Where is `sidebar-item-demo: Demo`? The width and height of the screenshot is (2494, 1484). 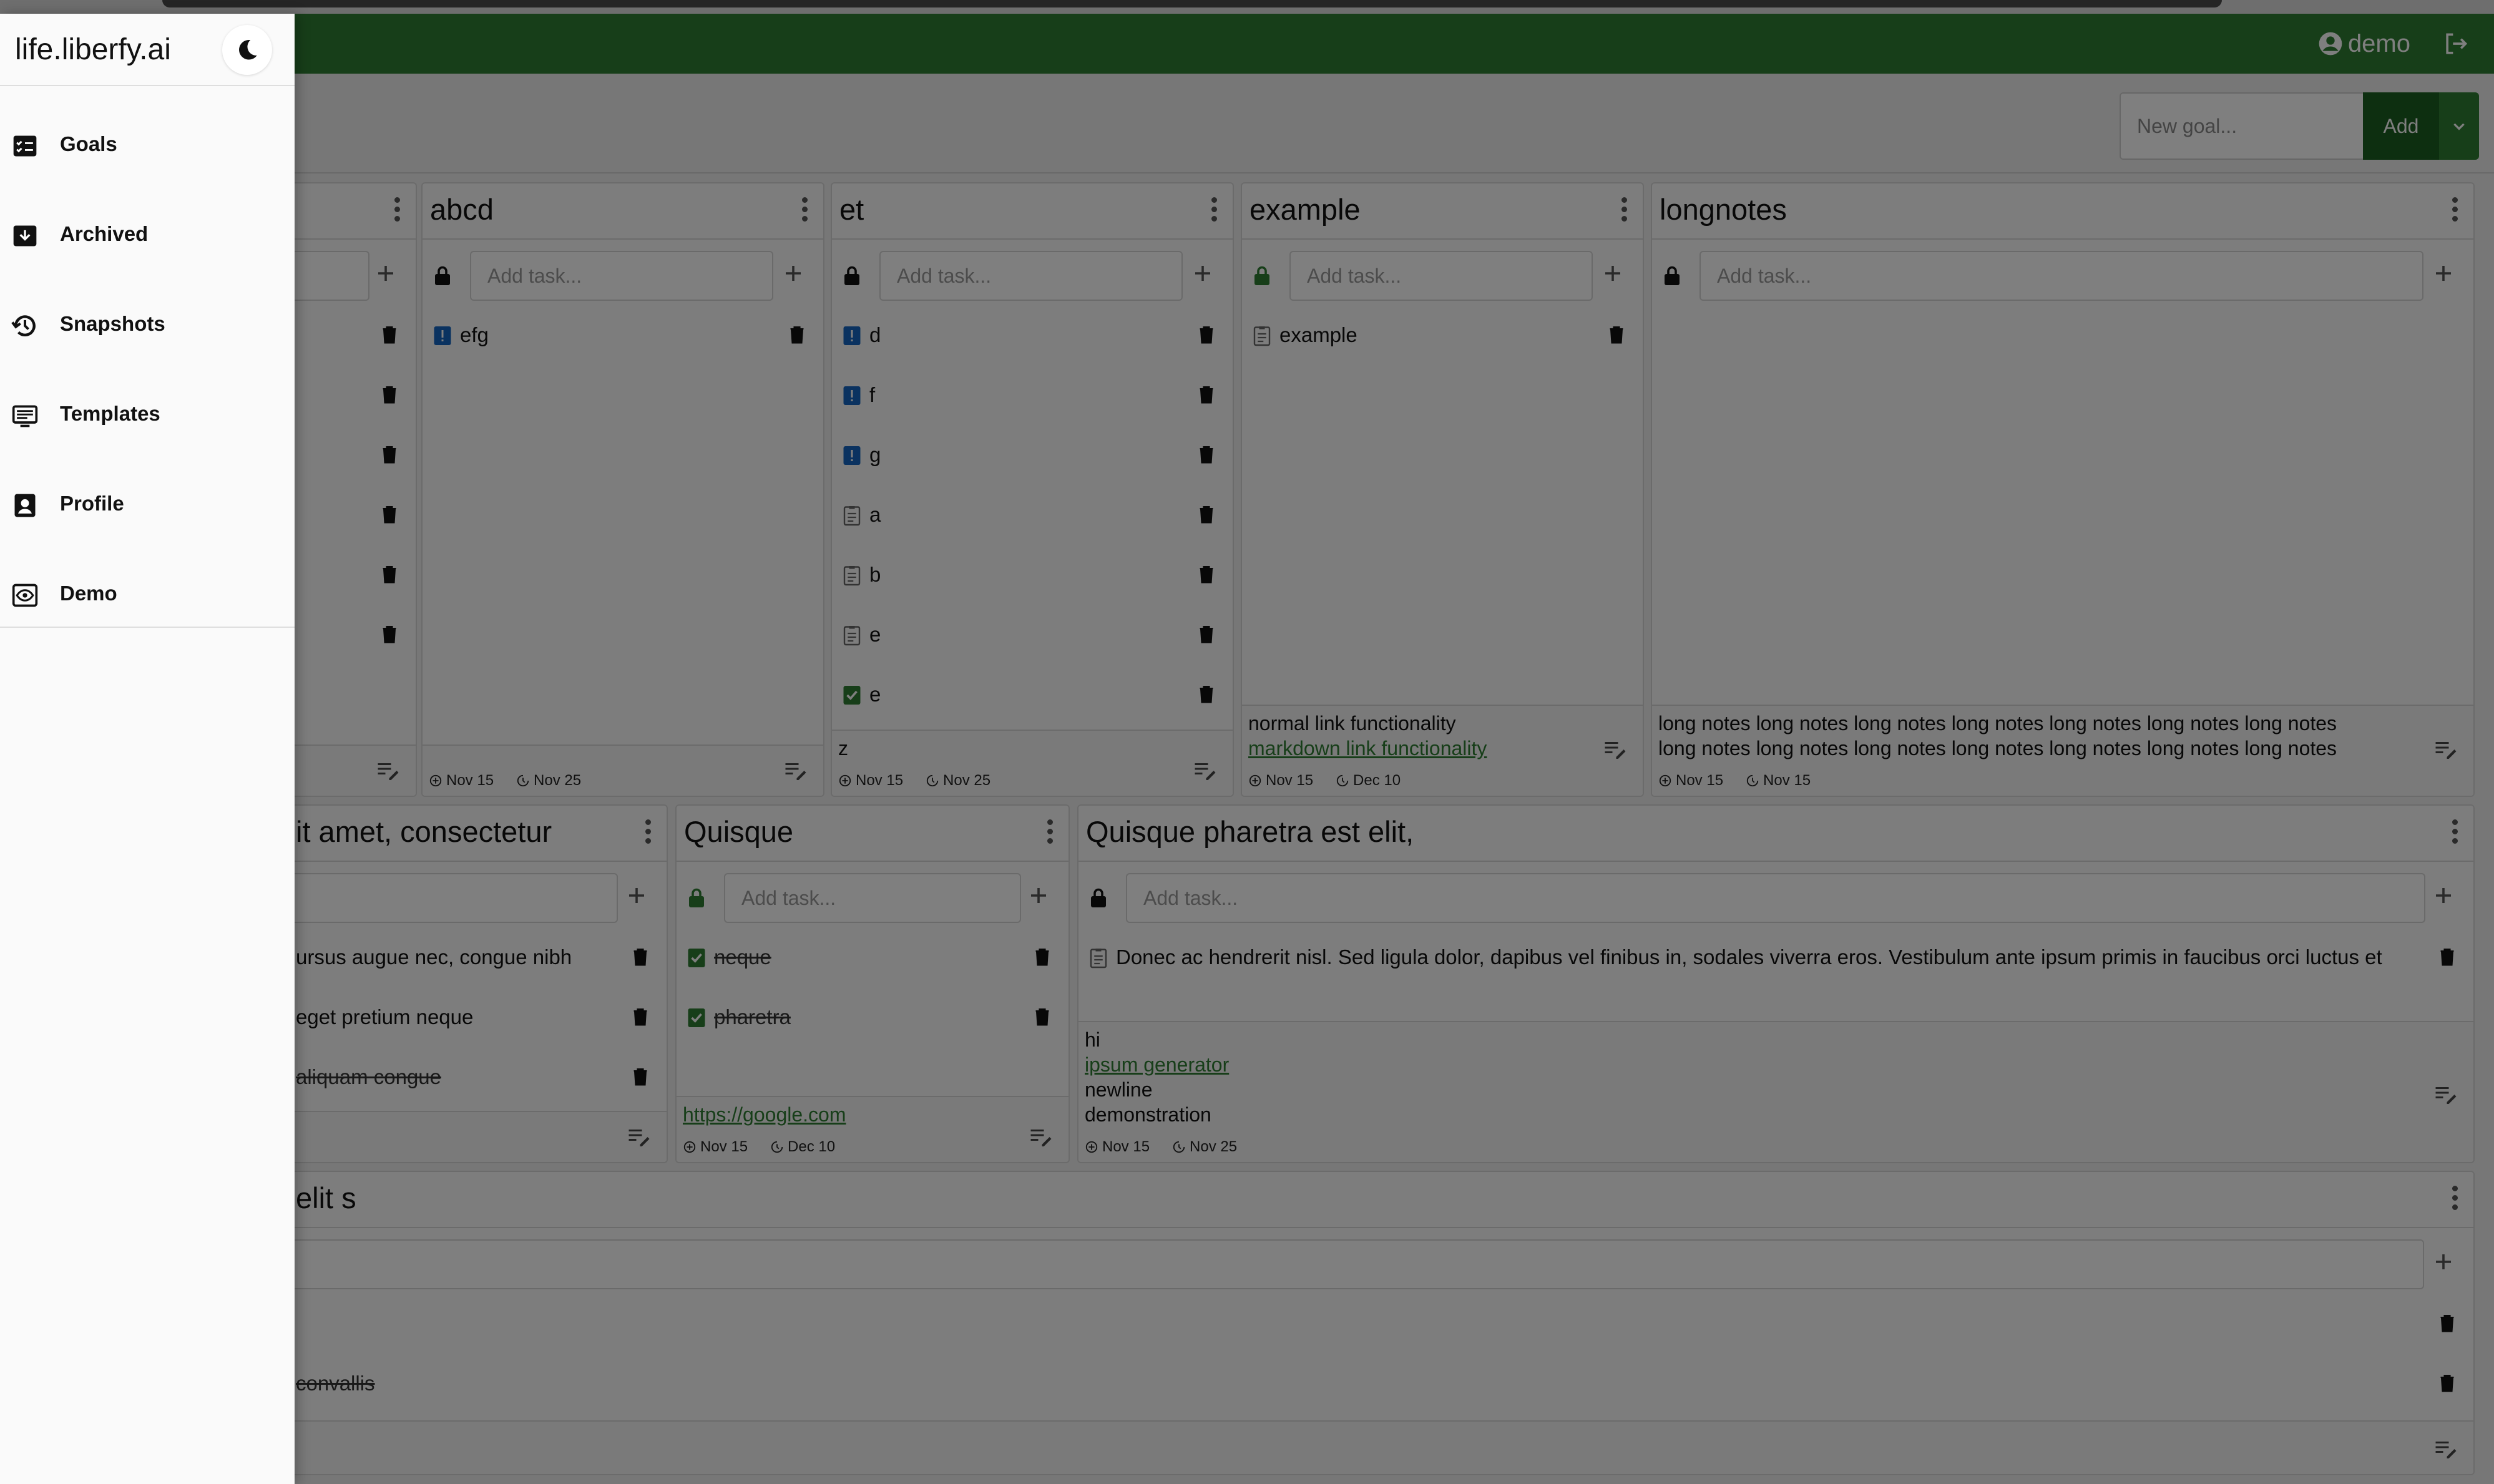
sidebar-item-demo: Demo is located at coordinates (147, 594).